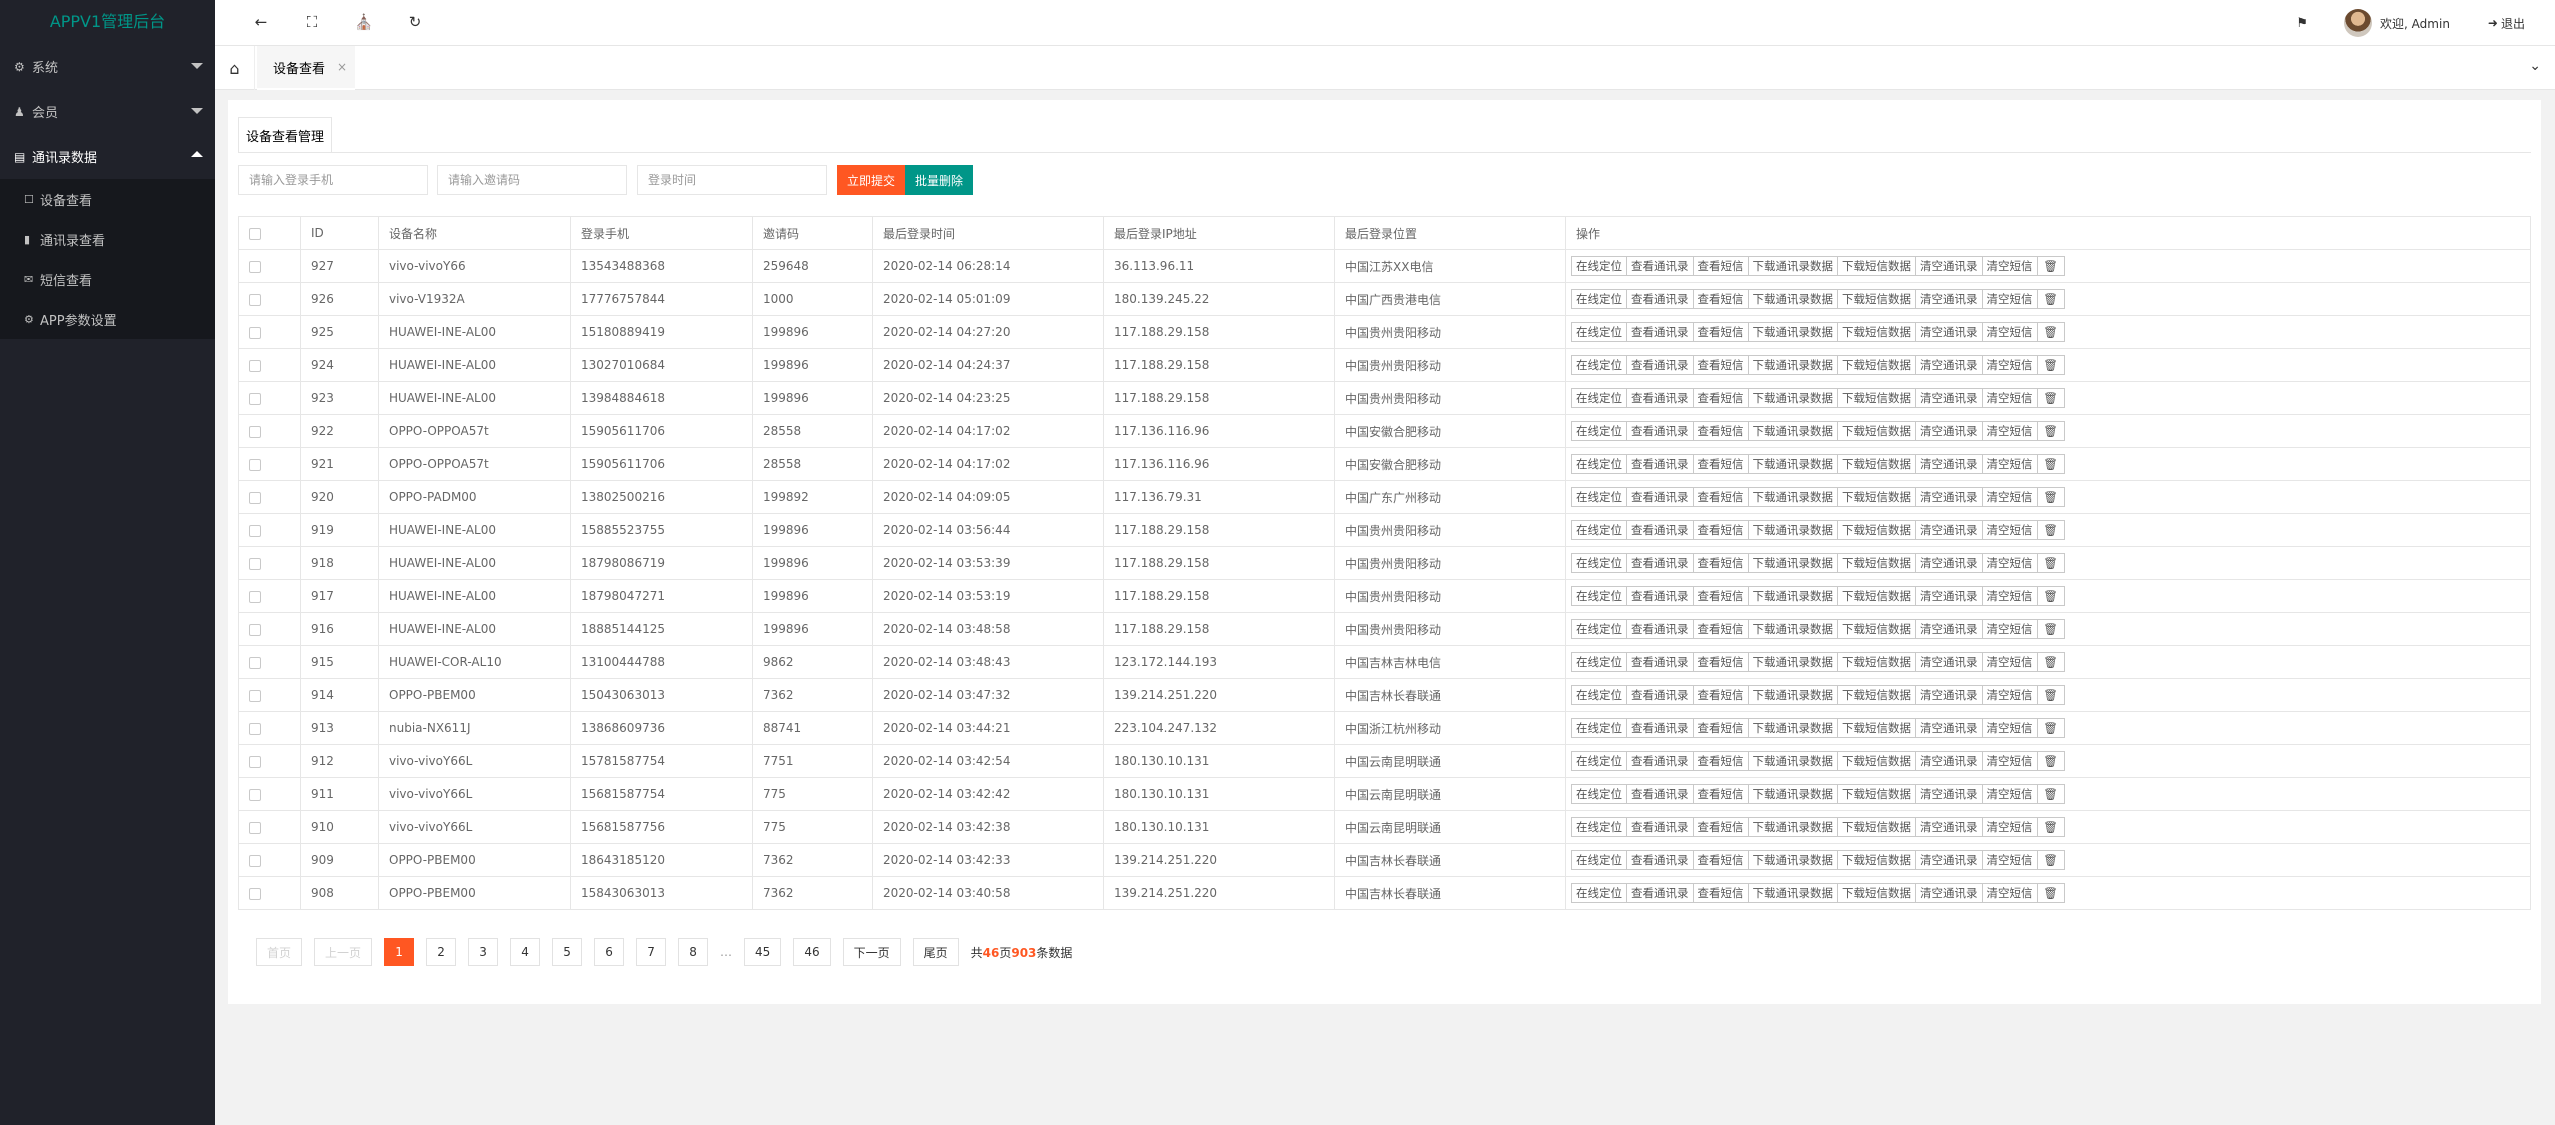 The image size is (2555, 1125). Describe the element at coordinates (812, 952) in the screenshot. I see `page-button: 46` at that location.